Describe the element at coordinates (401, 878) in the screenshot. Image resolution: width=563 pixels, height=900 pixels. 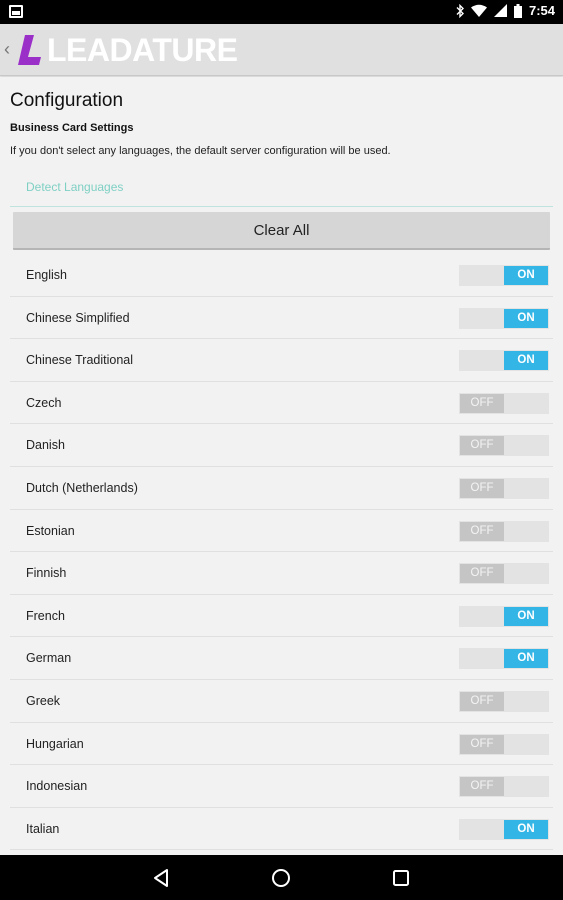
I see `recents-square-icon` at that location.